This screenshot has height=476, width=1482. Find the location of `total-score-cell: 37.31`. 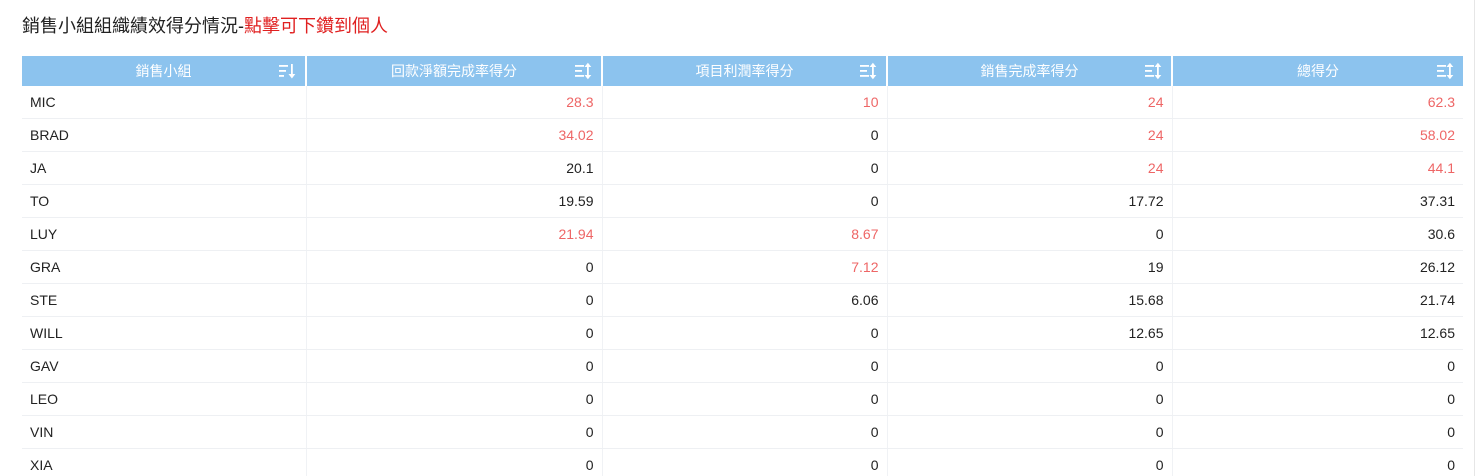

total-score-cell: 37.31 is located at coordinates (1317, 201).